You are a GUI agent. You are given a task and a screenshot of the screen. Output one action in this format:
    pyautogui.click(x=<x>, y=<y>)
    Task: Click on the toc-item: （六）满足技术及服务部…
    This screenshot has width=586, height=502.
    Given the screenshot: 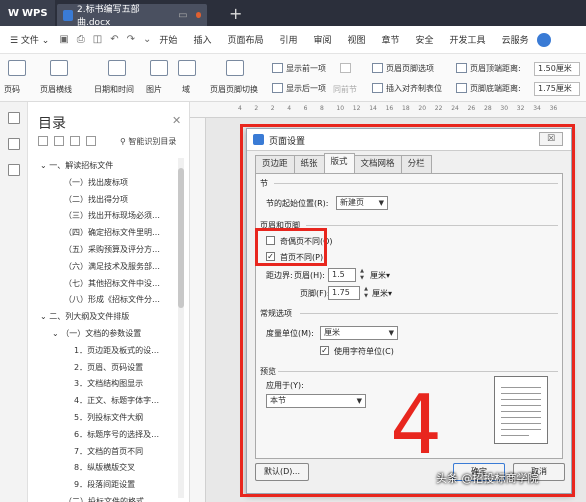 What is the action you would take?
    pyautogui.click(x=103, y=267)
    